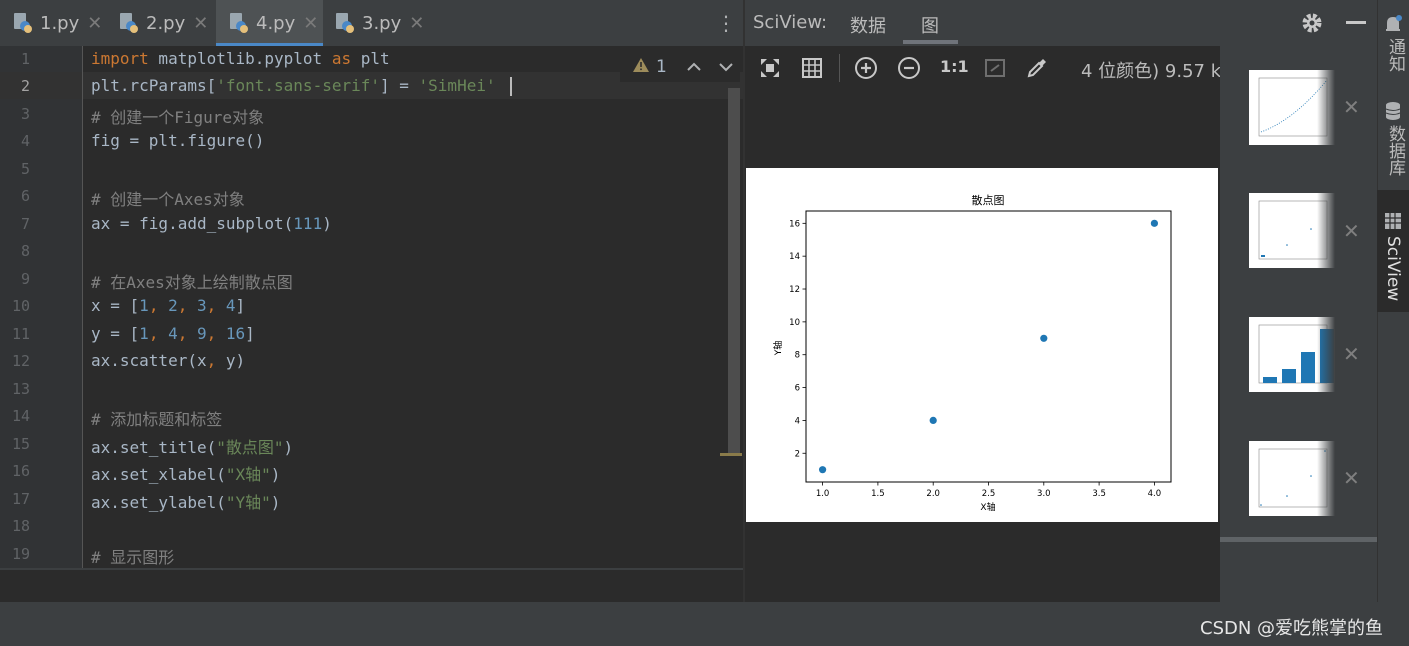 The image size is (1409, 646). I want to click on grid-icon, so click(812, 68).